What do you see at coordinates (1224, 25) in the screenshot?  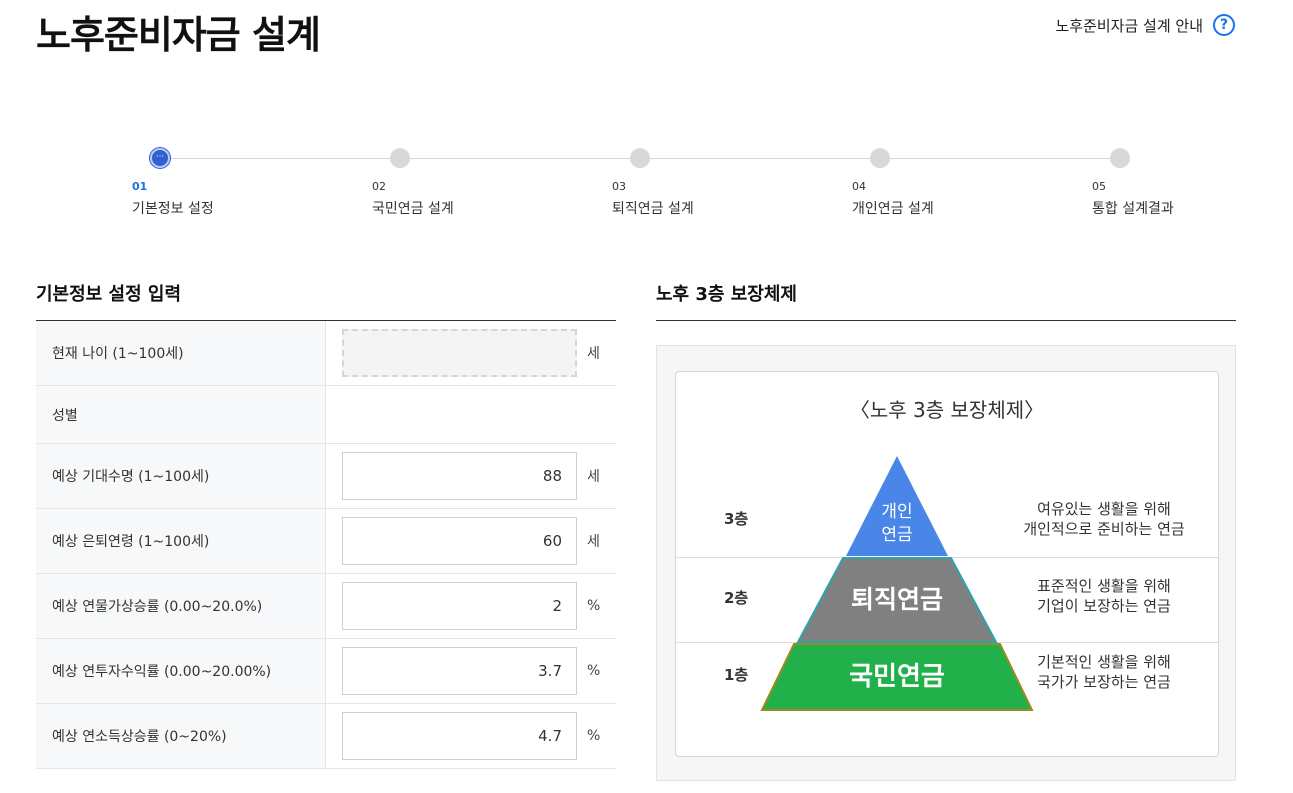 I see `help-icon: ?` at bounding box center [1224, 25].